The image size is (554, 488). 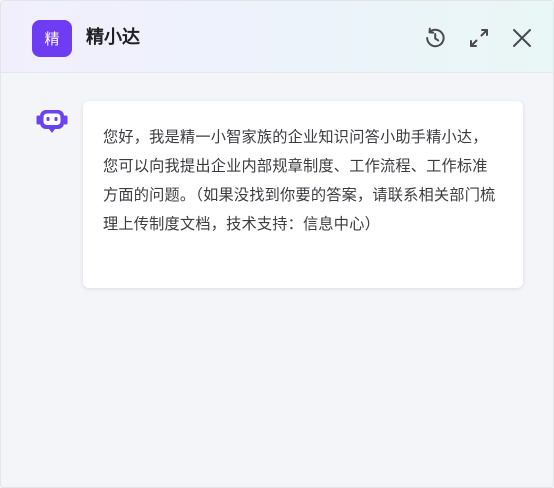 I want to click on close-icon, so click(x=522, y=38).